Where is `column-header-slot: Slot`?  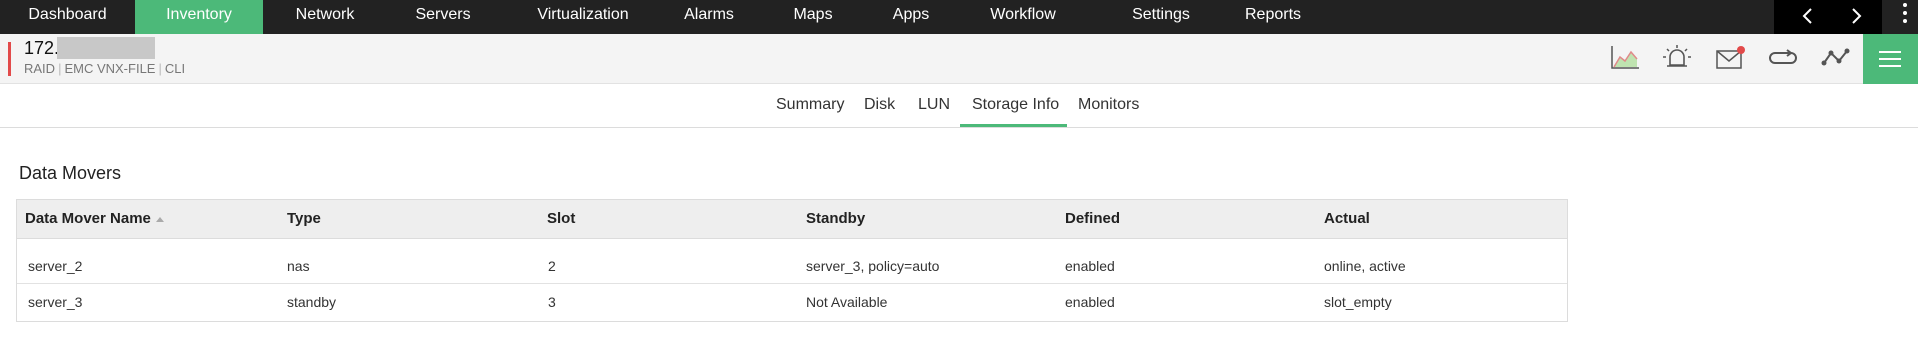
column-header-slot: Slot is located at coordinates (561, 218).